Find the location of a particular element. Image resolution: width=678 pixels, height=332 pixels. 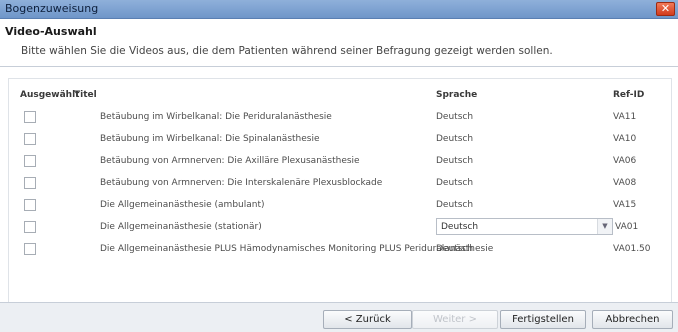

title-bar: Bogenzuweisung ✕ is located at coordinates (339, 9).